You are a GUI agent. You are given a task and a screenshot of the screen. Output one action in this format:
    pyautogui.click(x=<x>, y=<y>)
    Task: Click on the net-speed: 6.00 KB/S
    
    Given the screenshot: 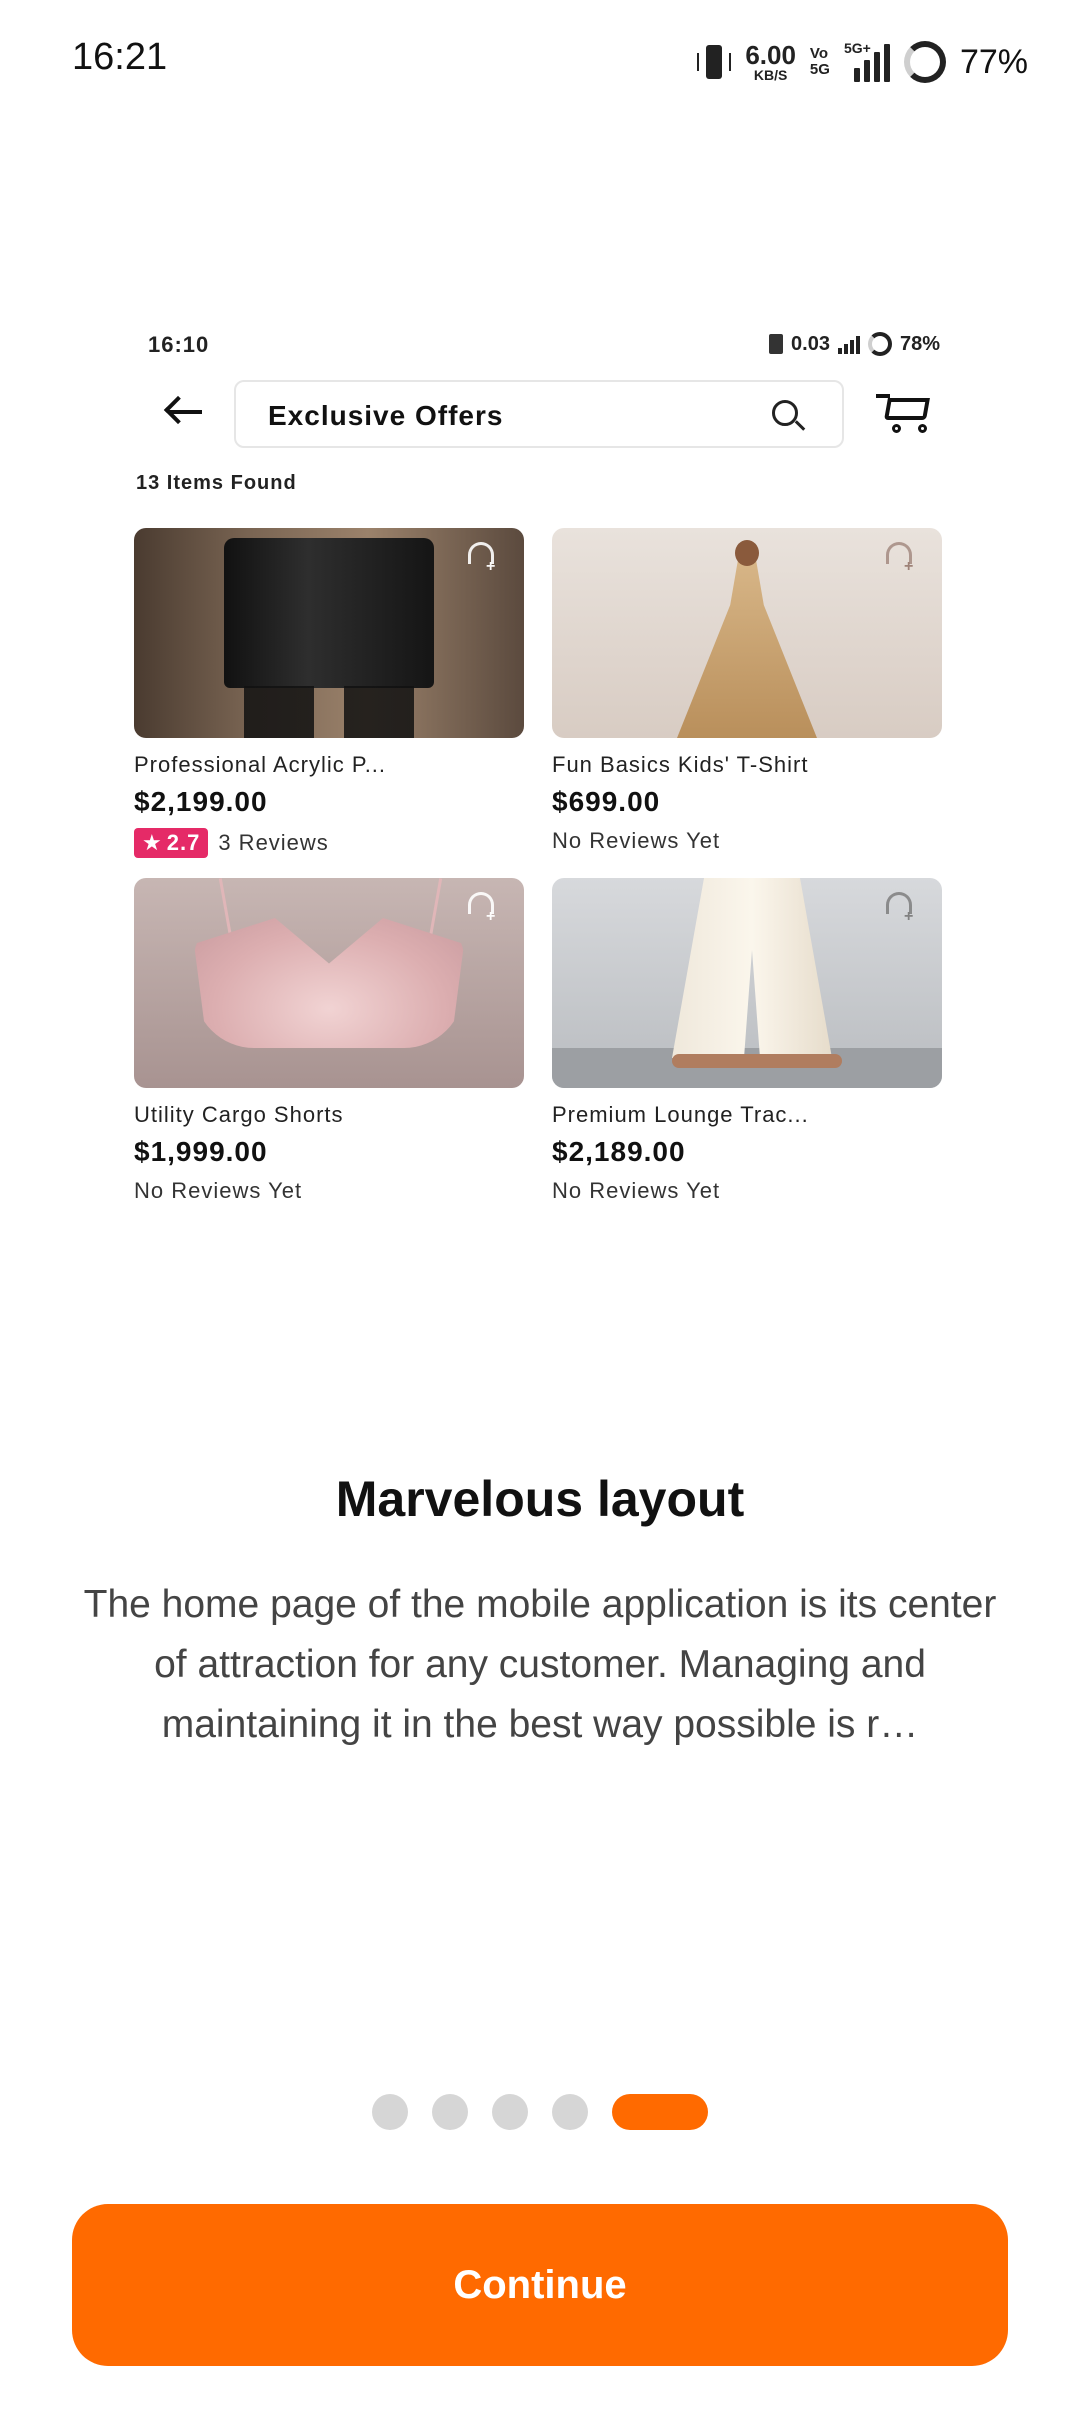 What is the action you would take?
    pyautogui.click(x=770, y=62)
    